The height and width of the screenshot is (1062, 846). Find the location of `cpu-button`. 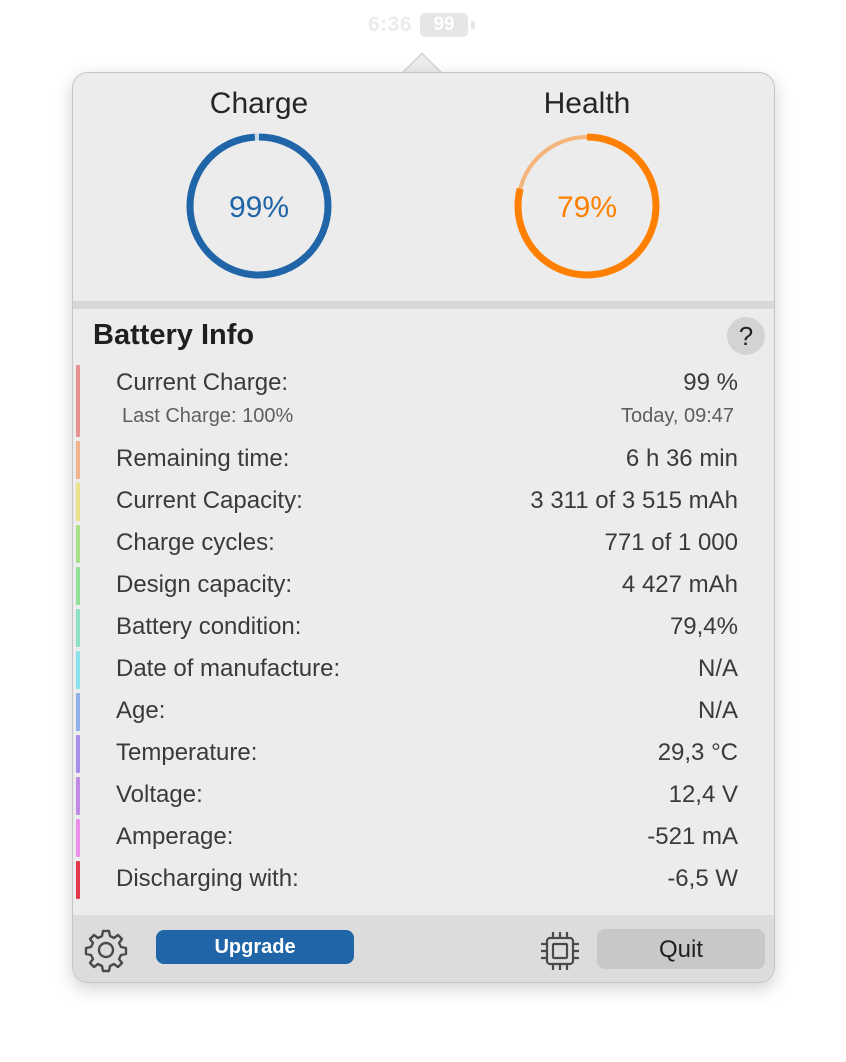

cpu-button is located at coordinates (560, 951).